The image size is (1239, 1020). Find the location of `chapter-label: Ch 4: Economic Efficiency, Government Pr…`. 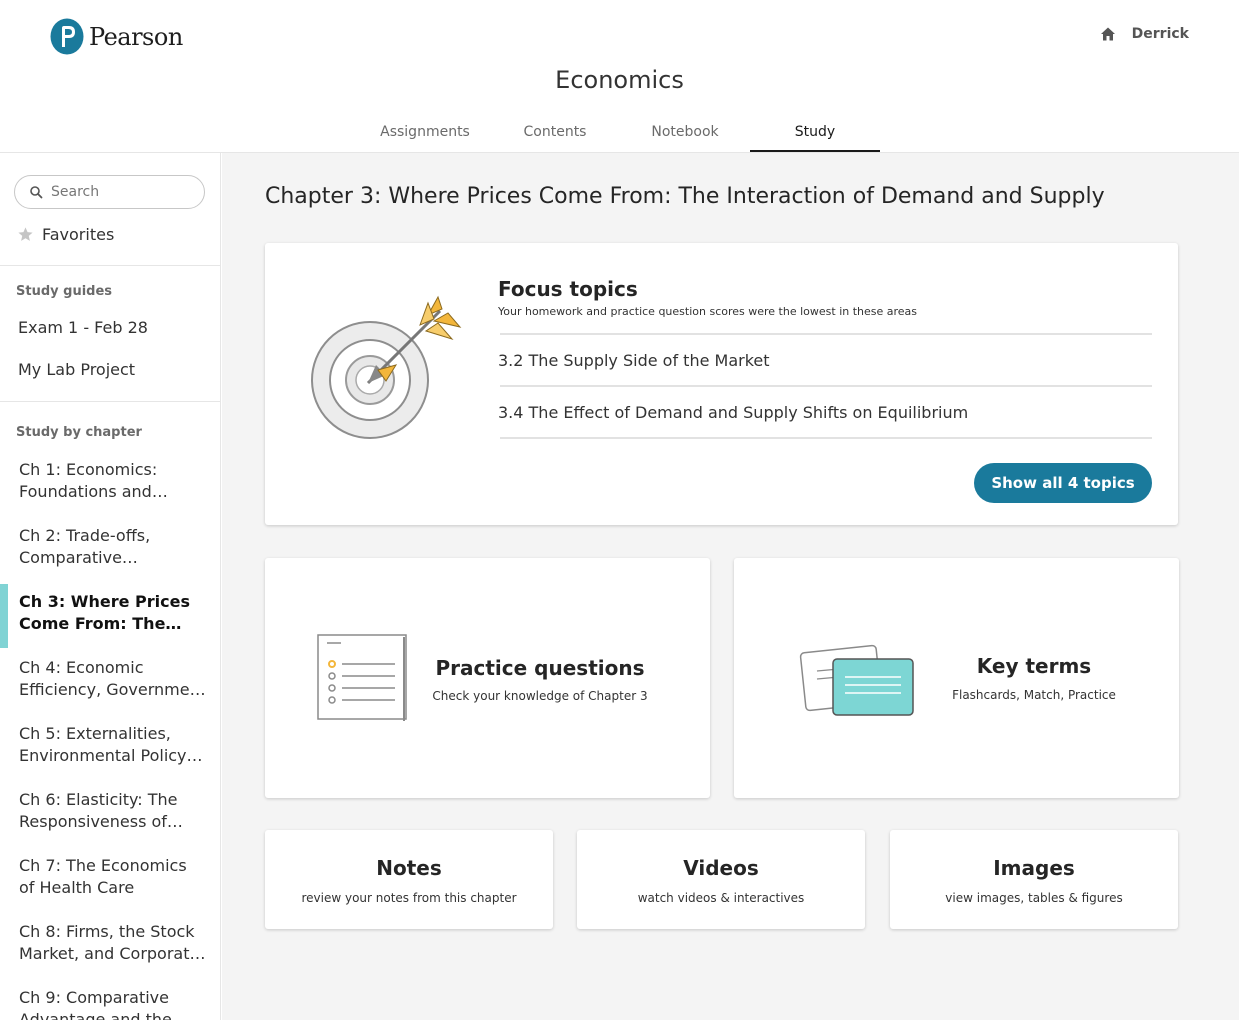

chapter-label: Ch 4: Economic Efficiency, Government Pr… is located at coordinates (113, 678).